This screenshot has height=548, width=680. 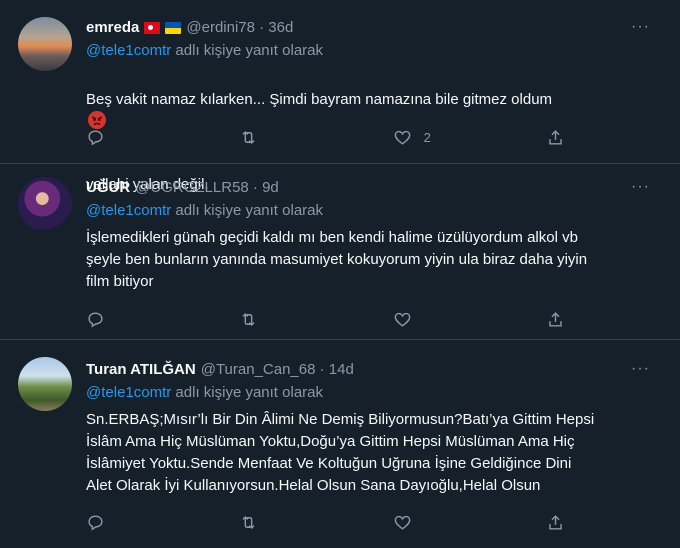 I want to click on turkey-flag-icon, so click(x=152, y=28).